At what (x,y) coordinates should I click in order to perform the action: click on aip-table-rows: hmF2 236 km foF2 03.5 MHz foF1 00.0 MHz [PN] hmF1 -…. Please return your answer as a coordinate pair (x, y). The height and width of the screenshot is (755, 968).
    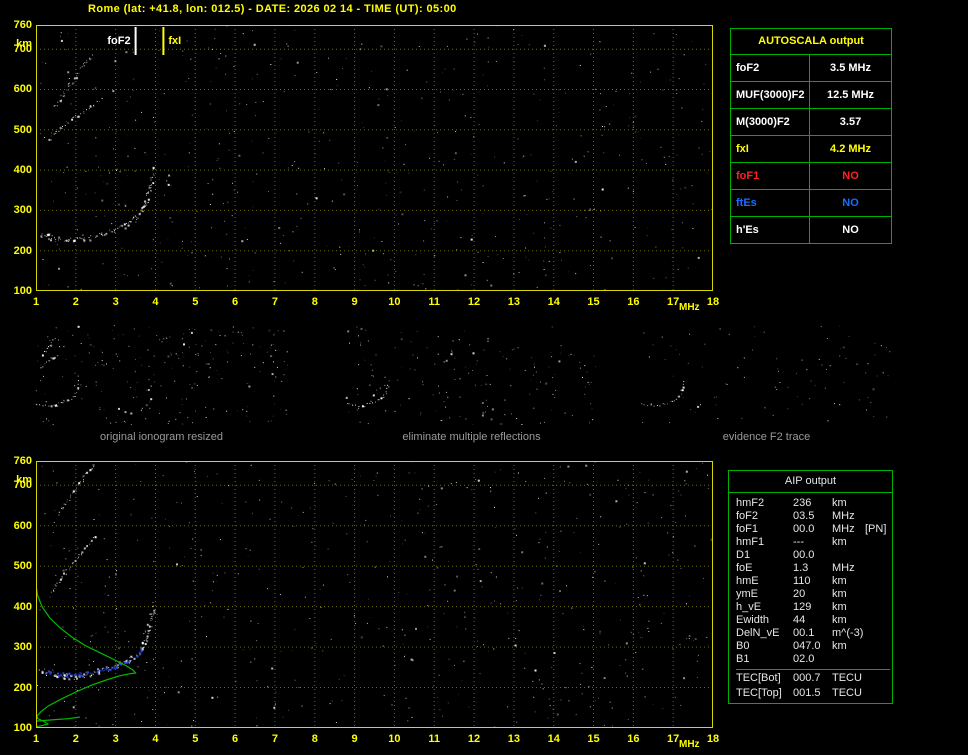
    Looking at the image, I should click on (810, 598).